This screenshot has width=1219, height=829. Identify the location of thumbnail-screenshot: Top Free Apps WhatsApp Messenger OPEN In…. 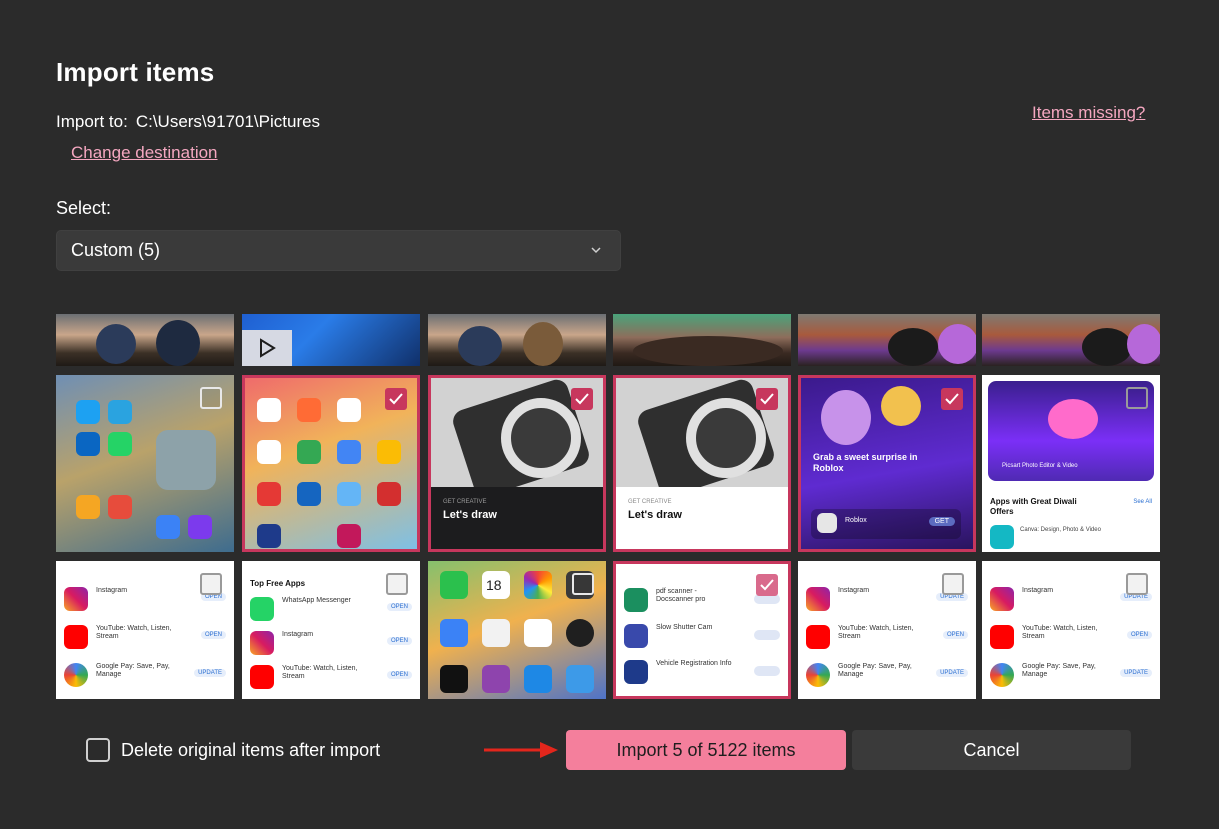
(331, 630).